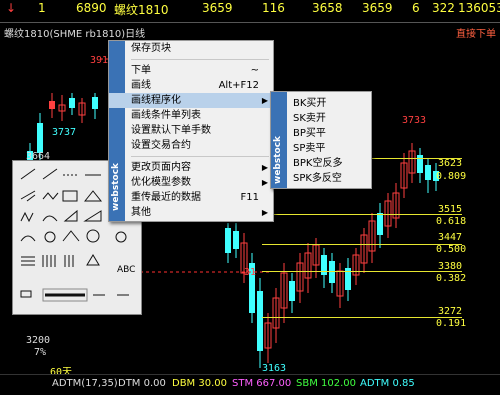 The image size is (500, 395). I want to click on indicator-sbm: SBM 102.00, so click(326, 383).